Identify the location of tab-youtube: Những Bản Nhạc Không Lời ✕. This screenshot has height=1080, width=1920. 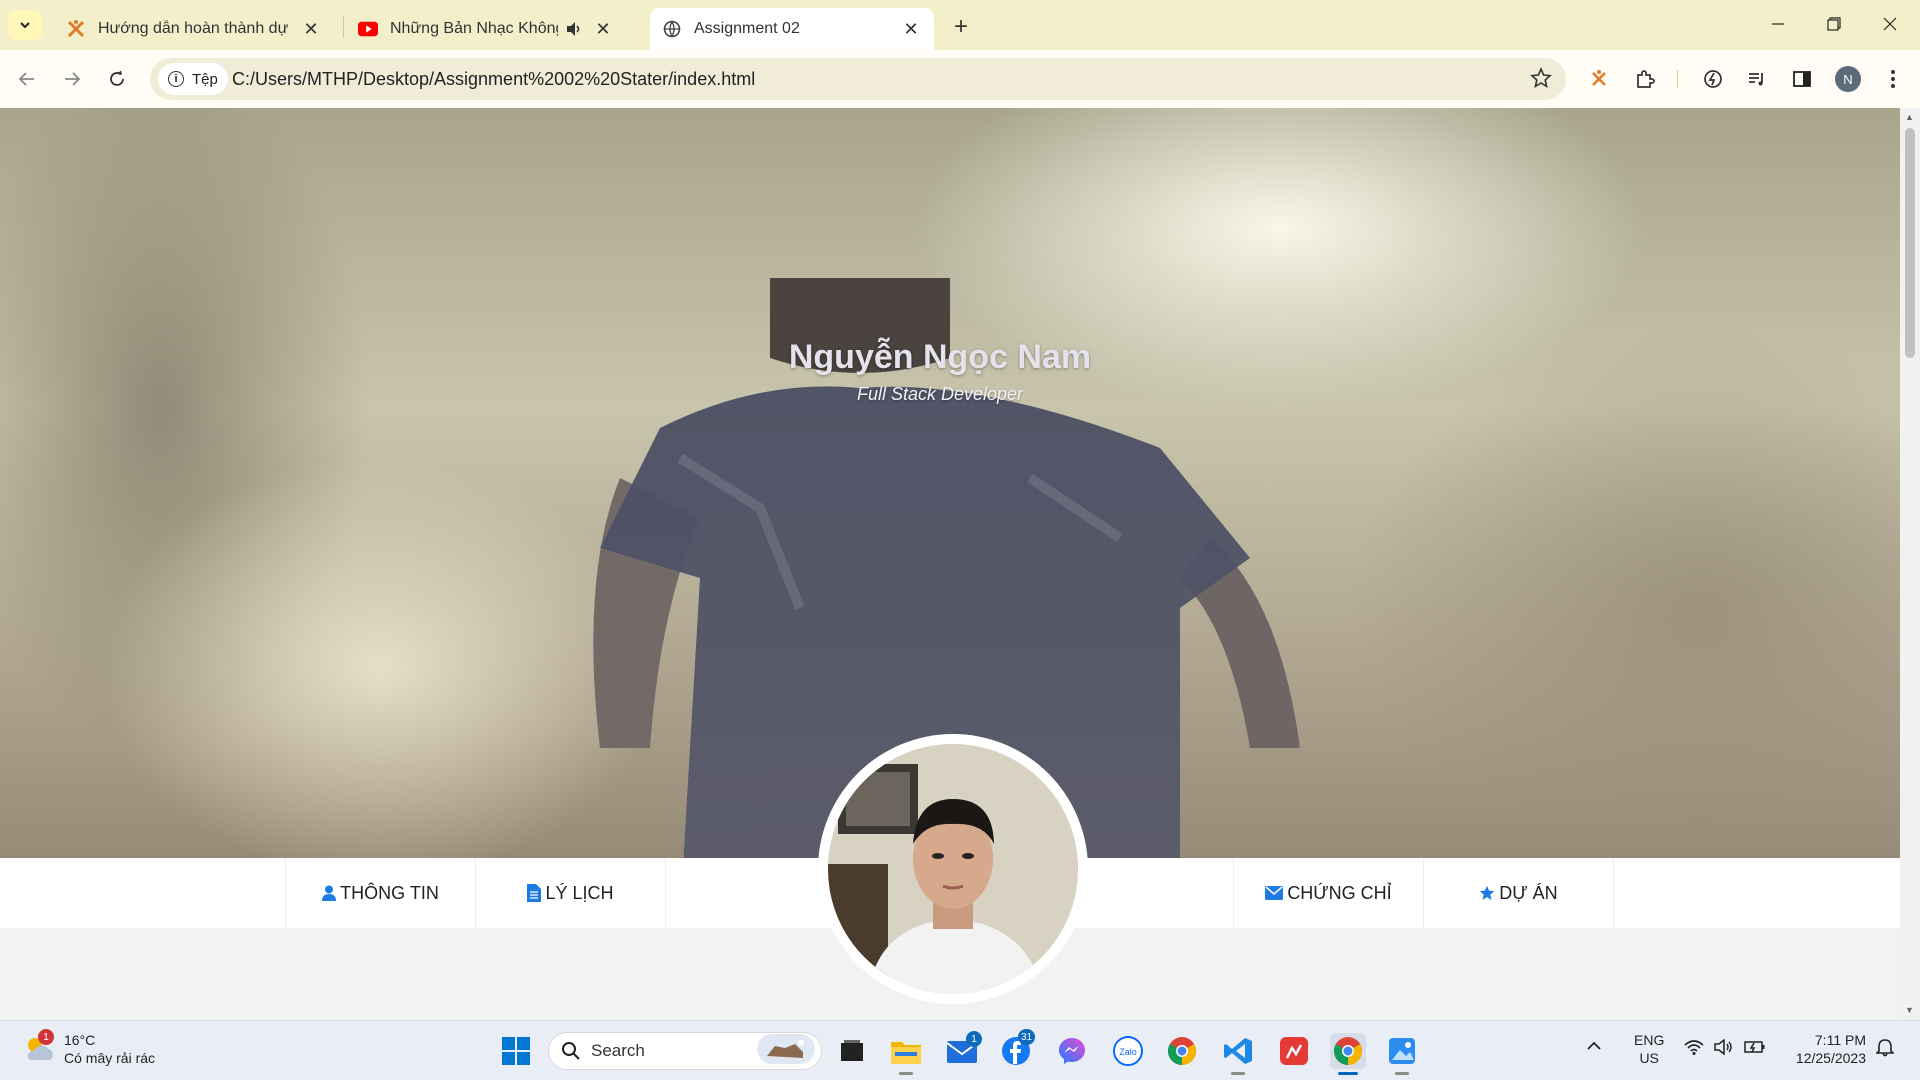
(486, 29).